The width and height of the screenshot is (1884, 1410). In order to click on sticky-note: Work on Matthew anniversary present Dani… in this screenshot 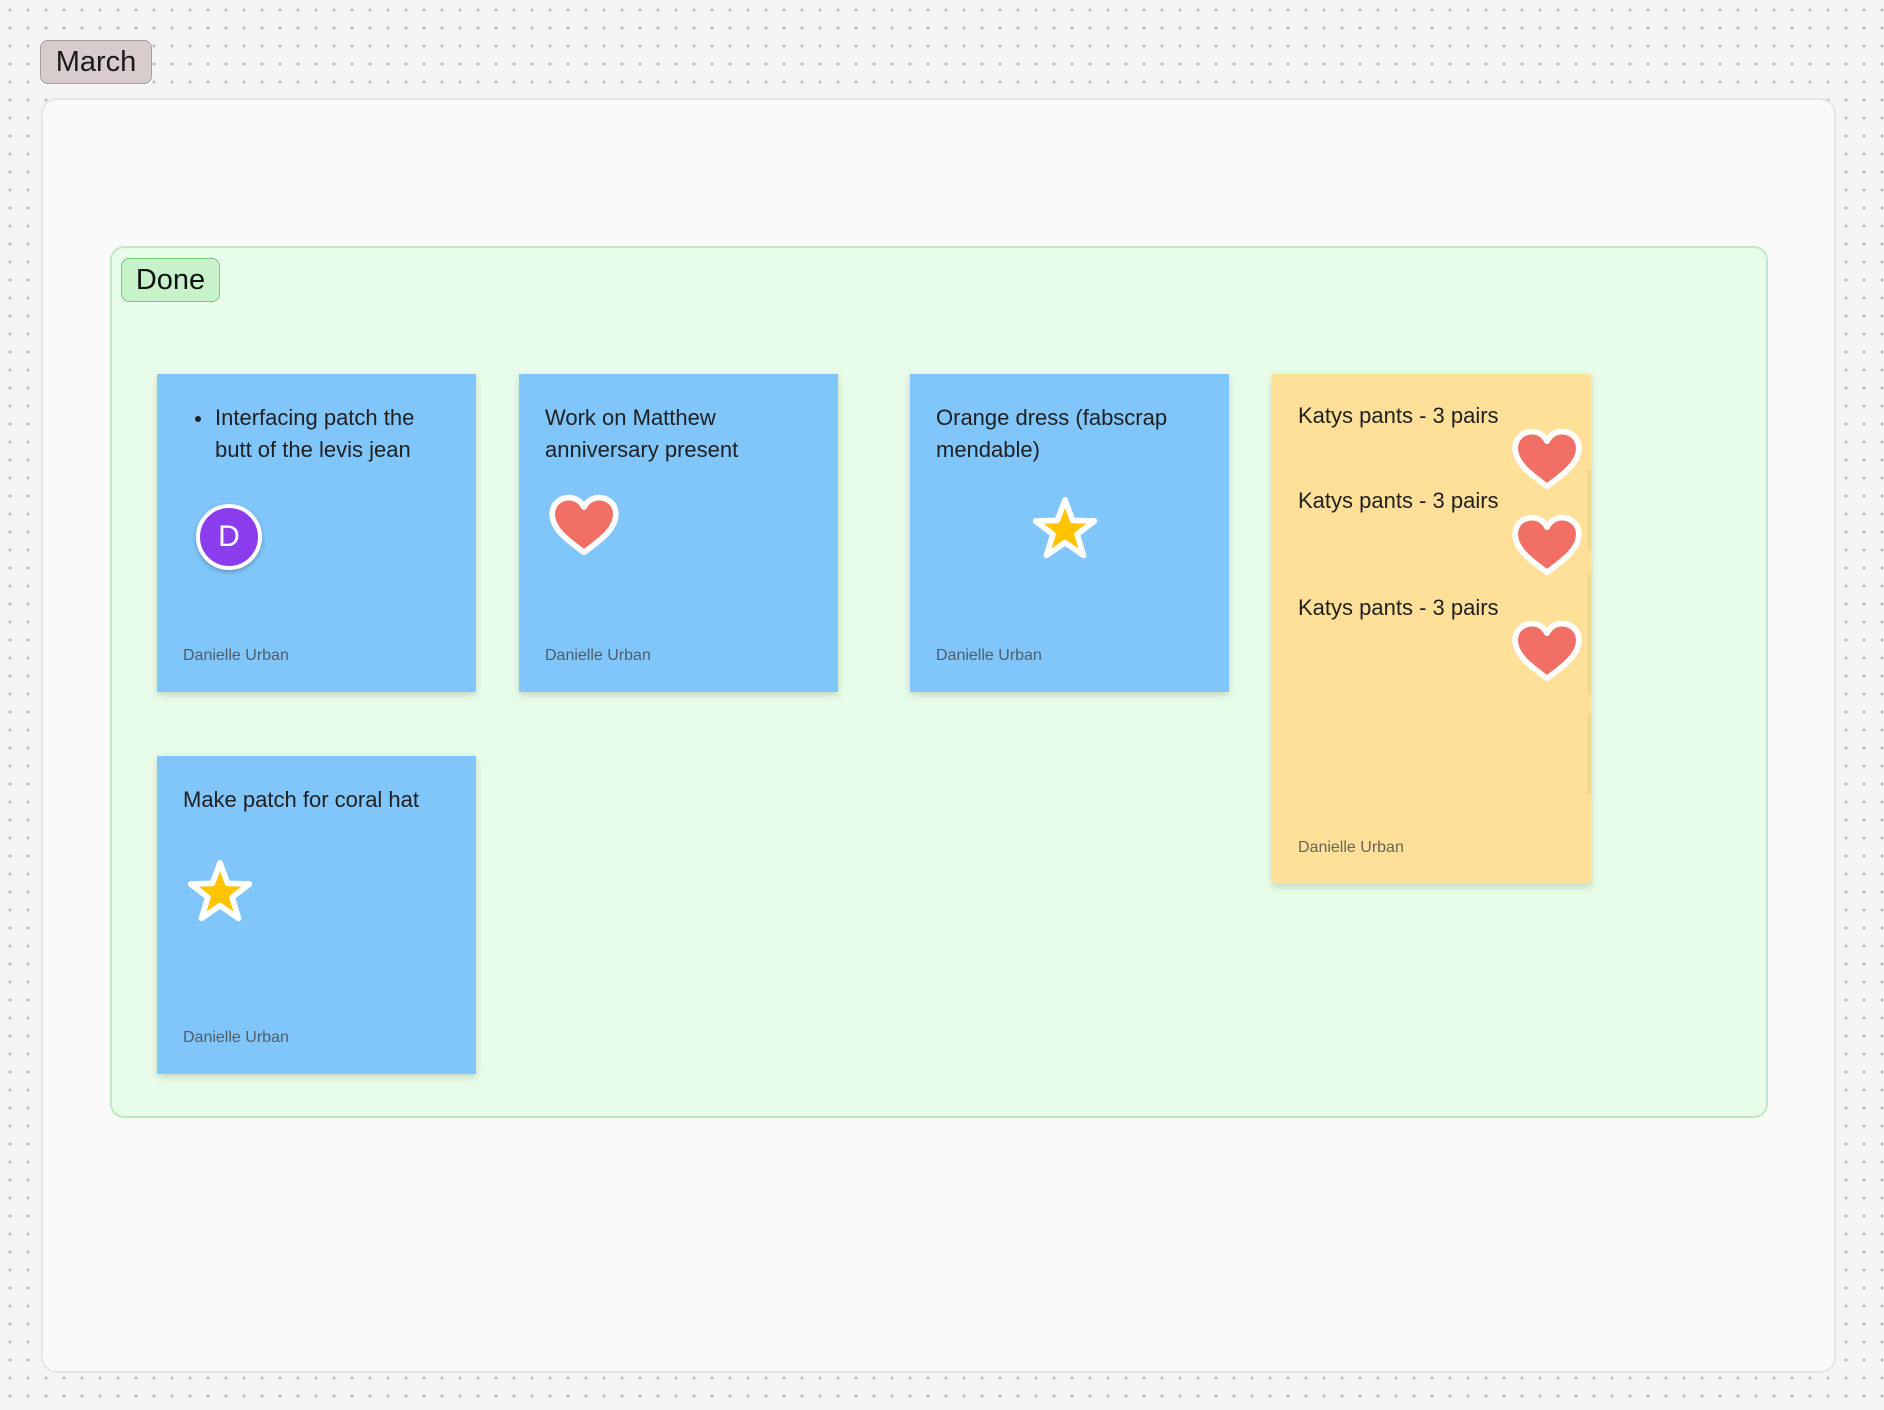, I will do `click(678, 533)`.